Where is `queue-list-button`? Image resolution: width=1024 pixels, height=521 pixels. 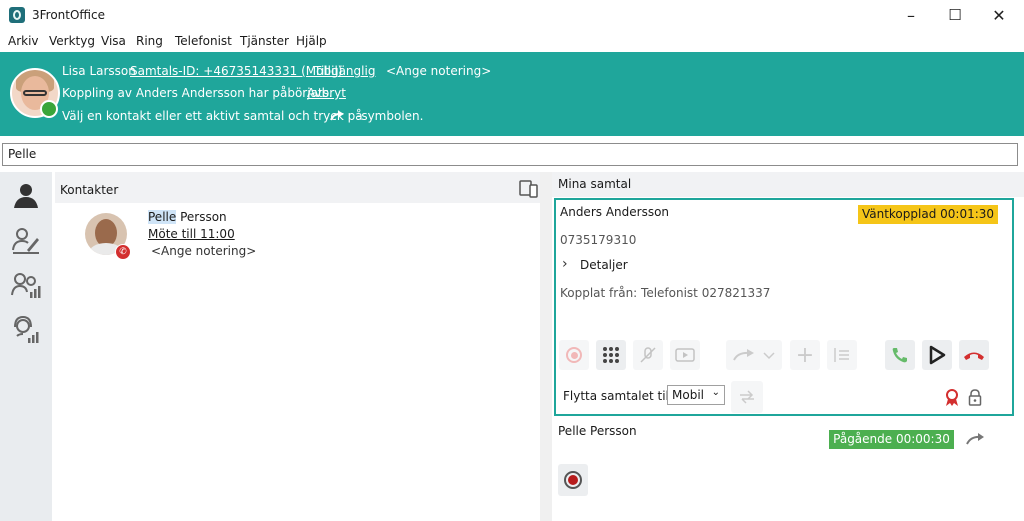
queue-list-button is located at coordinates (842, 355).